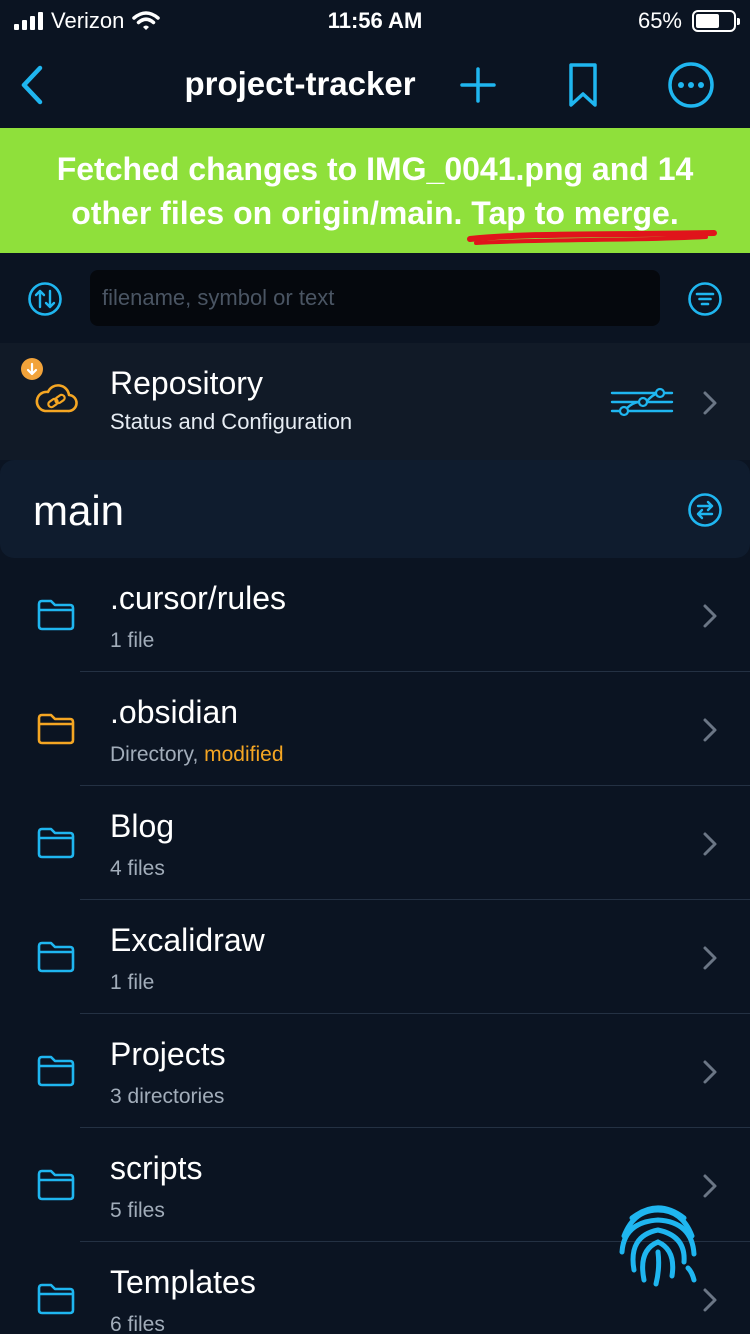  I want to click on navigation-bar: project-tracker, so click(375, 85).